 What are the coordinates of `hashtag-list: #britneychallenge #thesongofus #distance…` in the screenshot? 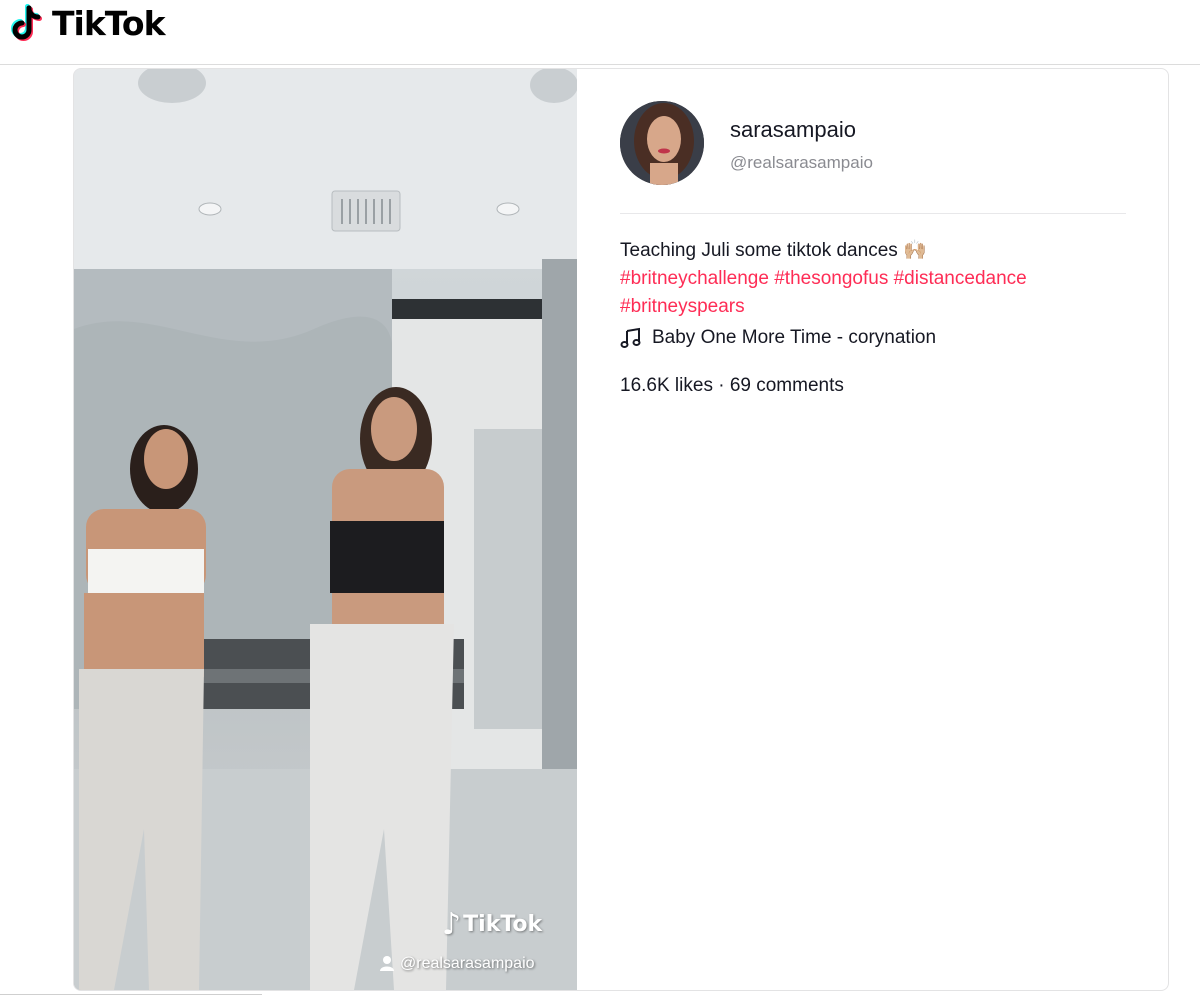 It's located at (823, 292).